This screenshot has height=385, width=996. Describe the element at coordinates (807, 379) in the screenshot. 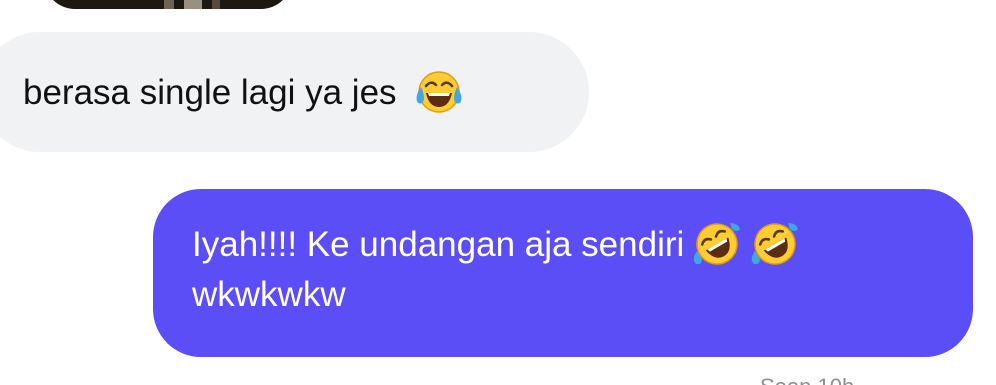

I see `message-status-text: Seen 10h` at that location.